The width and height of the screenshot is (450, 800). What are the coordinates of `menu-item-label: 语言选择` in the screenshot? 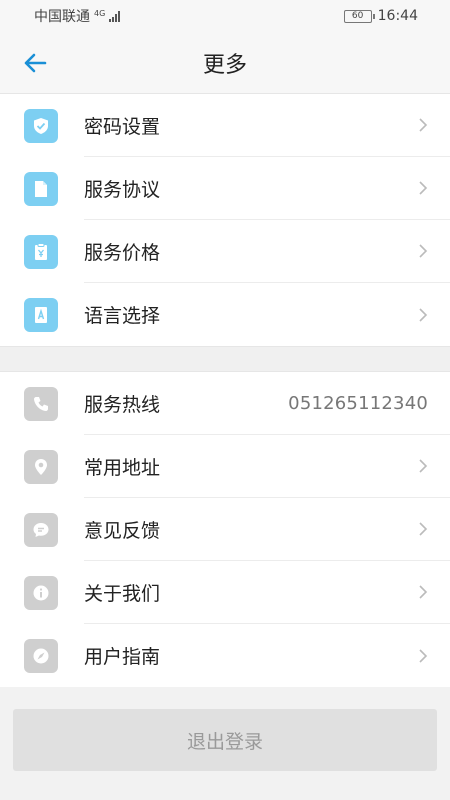 It's located at (122, 316).